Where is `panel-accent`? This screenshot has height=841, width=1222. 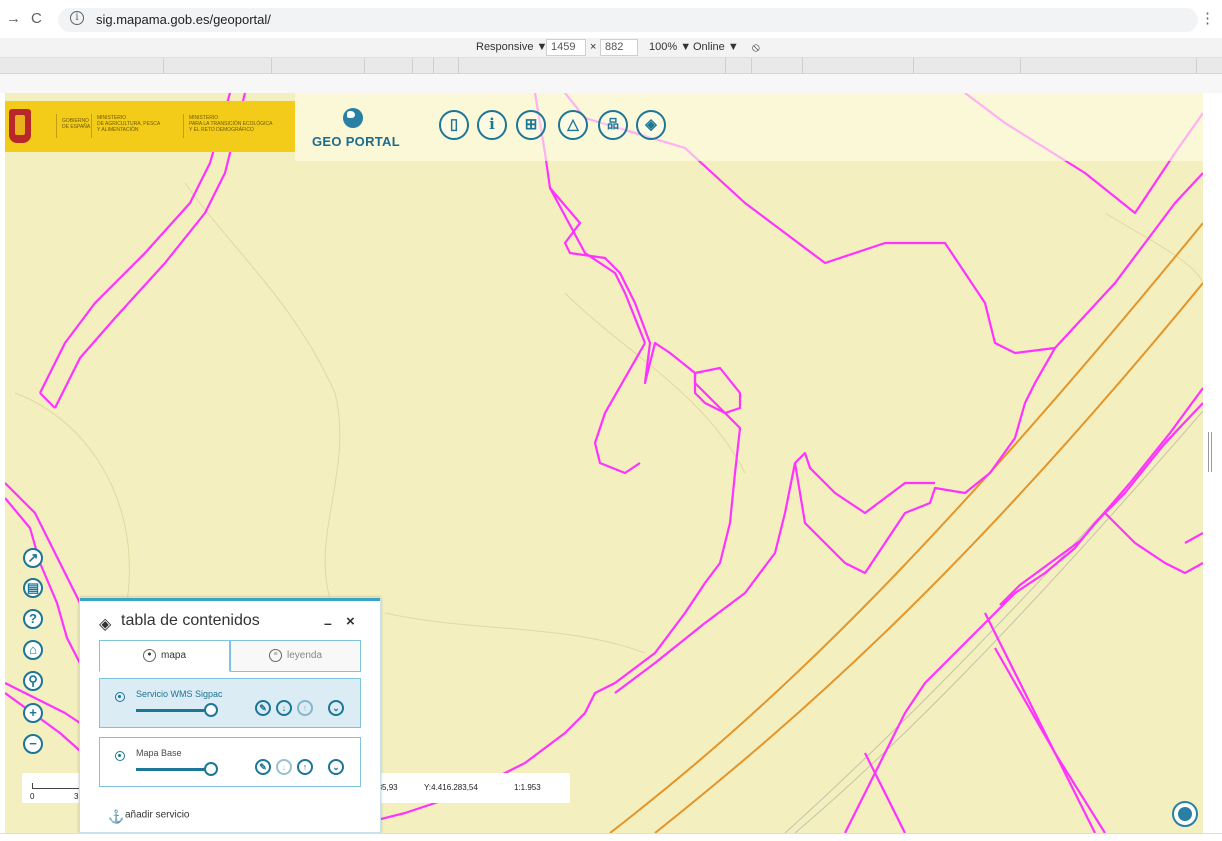
panel-accent is located at coordinates (230, 599).